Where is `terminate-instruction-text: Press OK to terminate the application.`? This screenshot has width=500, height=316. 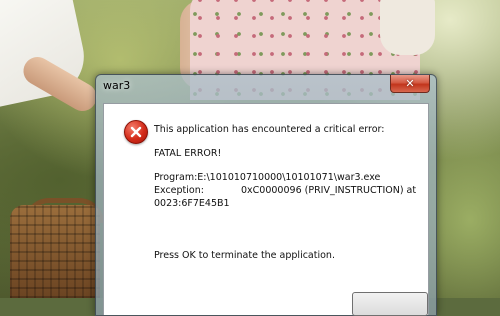
terminate-instruction-text: Press OK to terminate the application. is located at coordinates (244, 255).